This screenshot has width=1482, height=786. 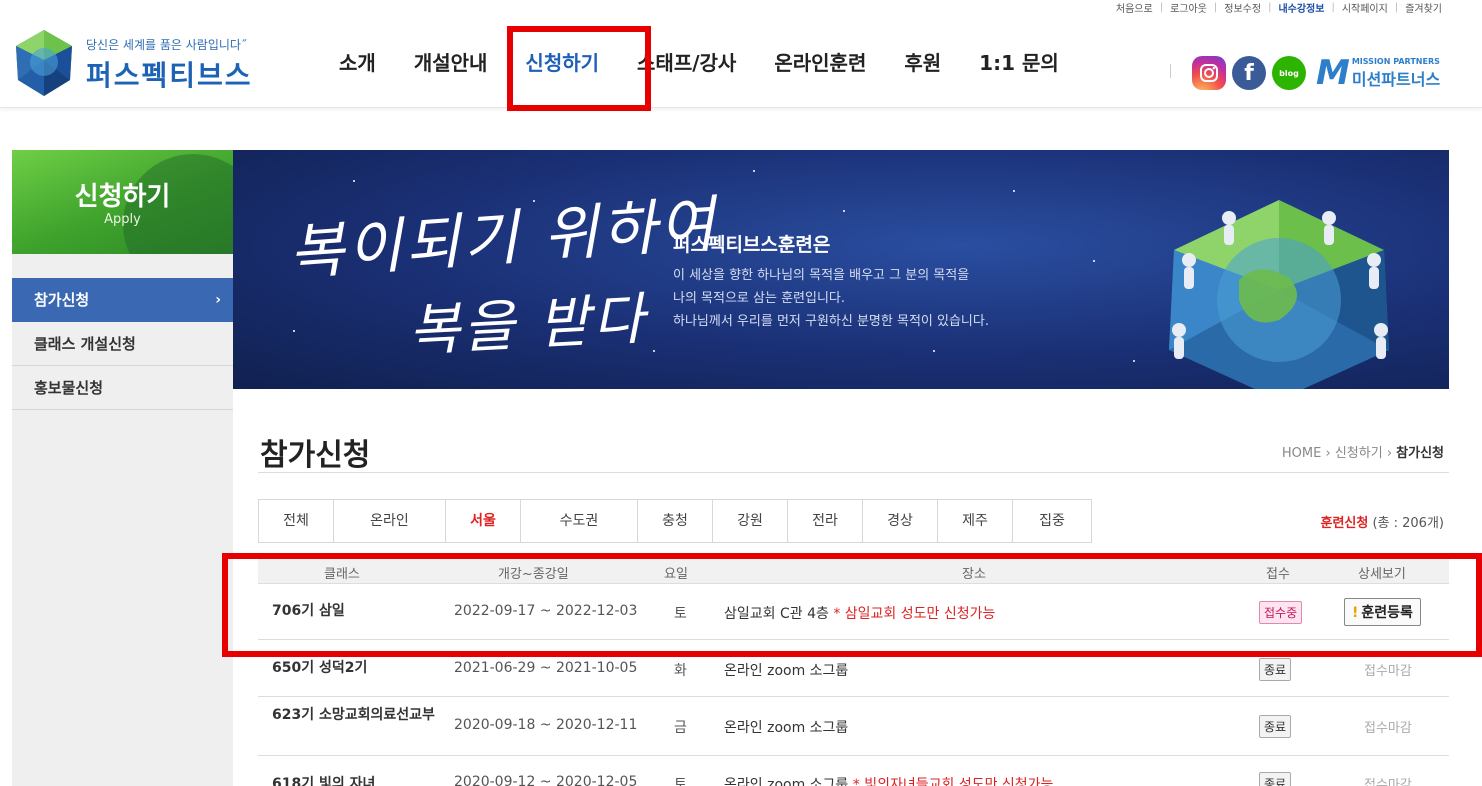 I want to click on logo-name: 퍼스펙티브스, so click(x=169, y=75).